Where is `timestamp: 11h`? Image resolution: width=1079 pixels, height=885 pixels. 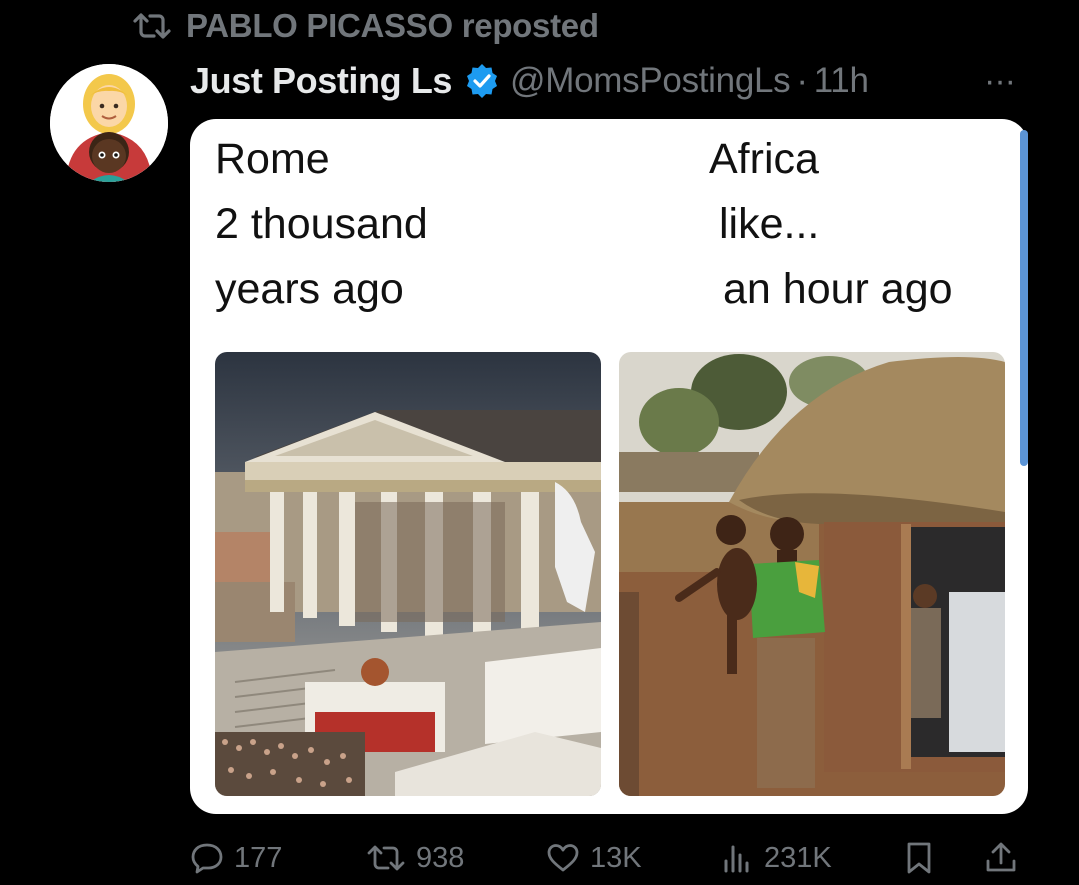
timestamp: 11h is located at coordinates (841, 81).